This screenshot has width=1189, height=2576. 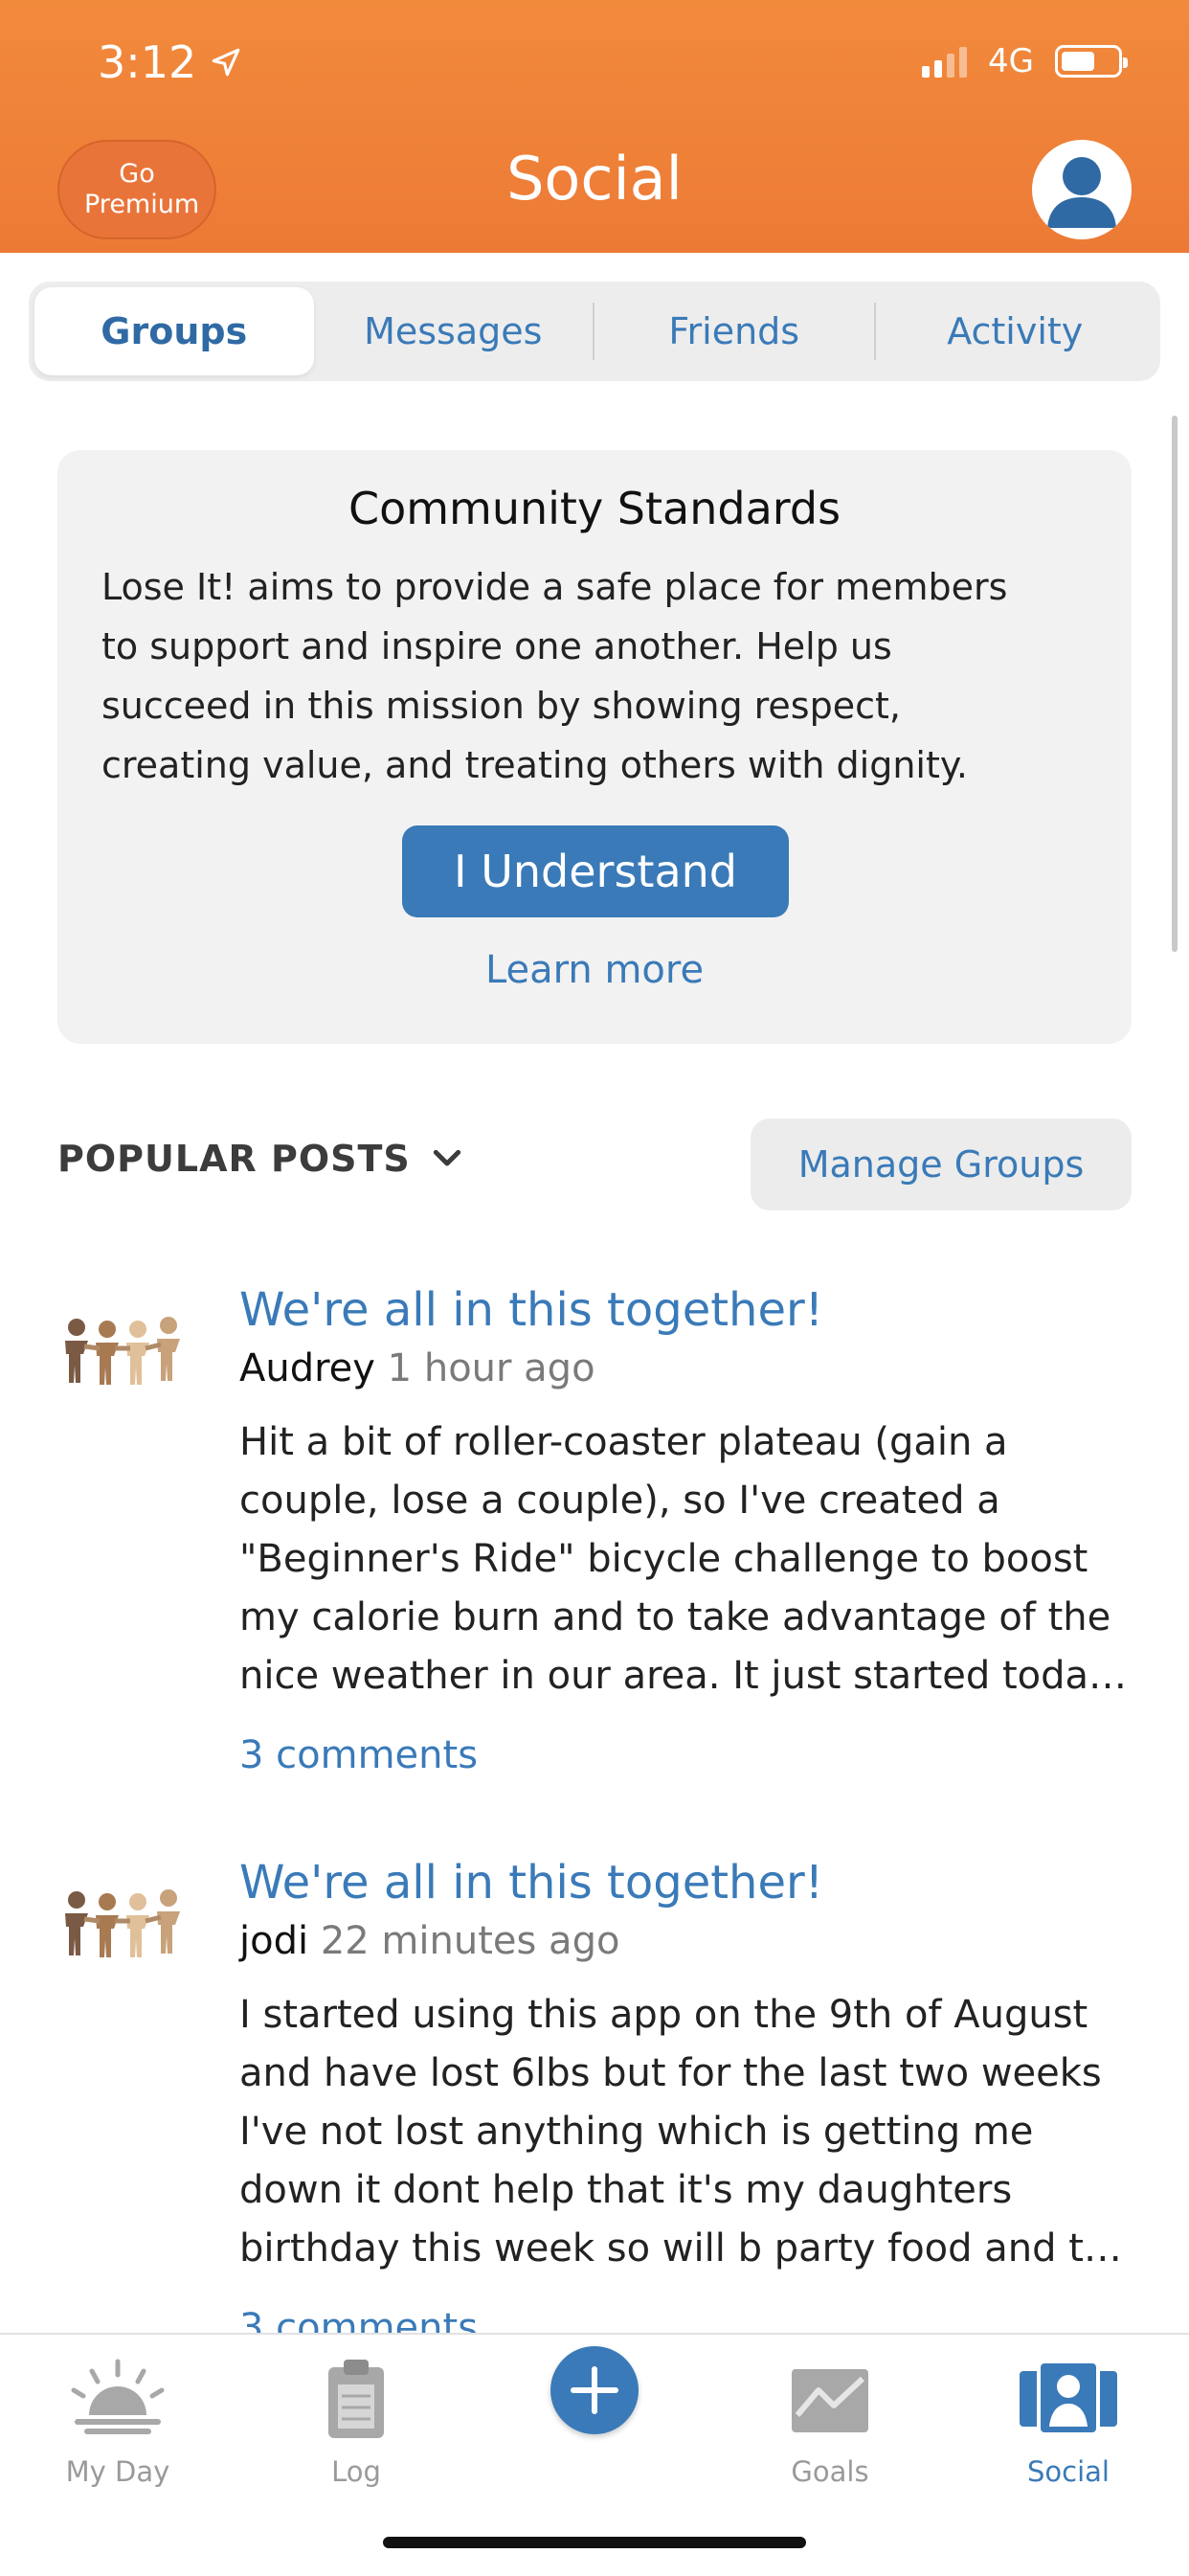 What do you see at coordinates (1175, 684) in the screenshot?
I see `scrollbar` at bounding box center [1175, 684].